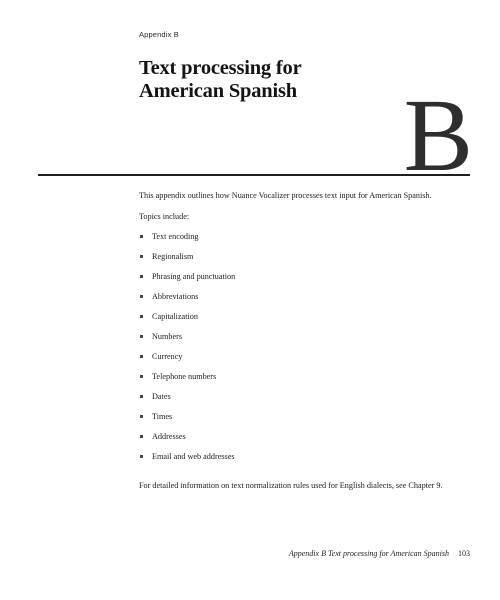 The width and height of the screenshot is (500, 600). Describe the element at coordinates (167, 357) in the screenshot. I see `list-item-label: Currency` at that location.